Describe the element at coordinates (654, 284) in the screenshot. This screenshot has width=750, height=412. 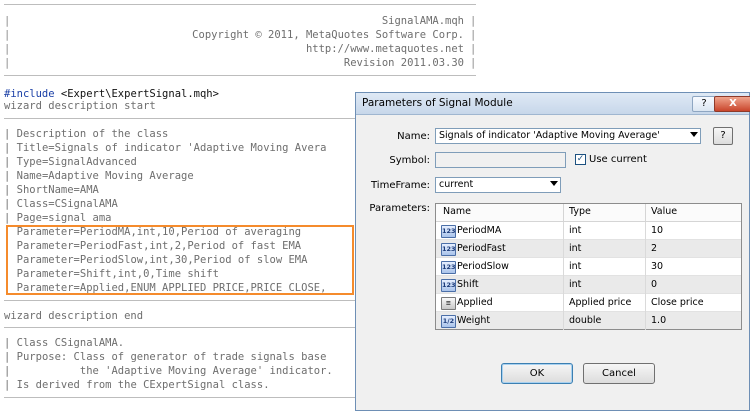
I see `param-value: 0` at that location.